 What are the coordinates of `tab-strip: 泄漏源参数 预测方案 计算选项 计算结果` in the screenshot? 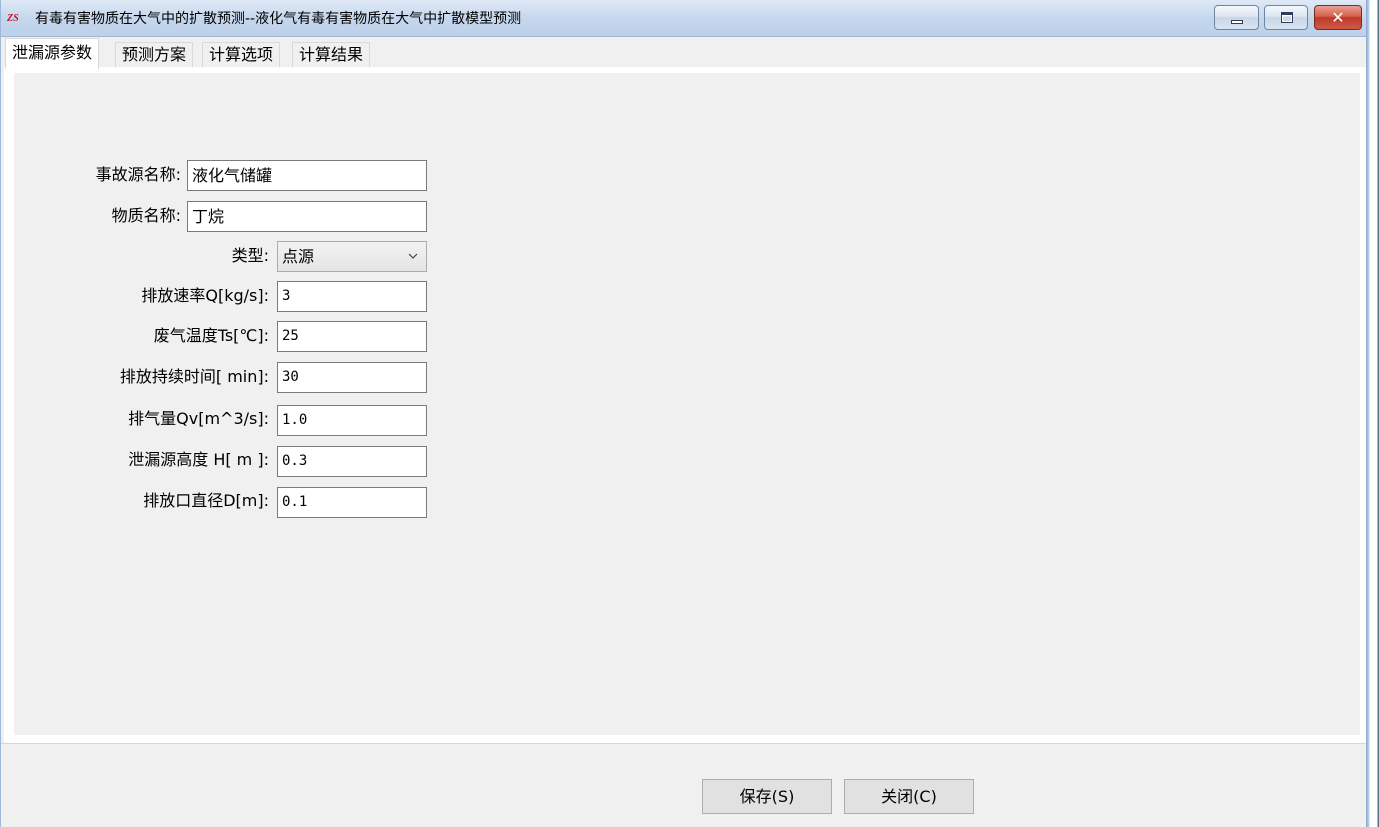 It's located at (686, 53).